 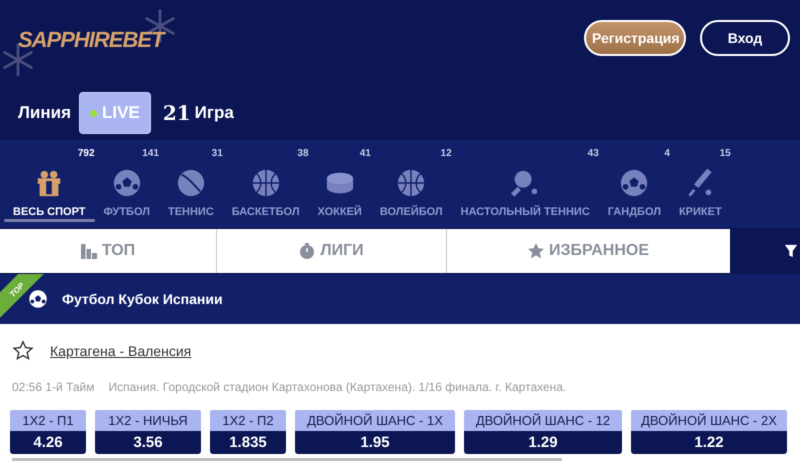 I want to click on odds-button: 1X2 - П2 1.835, so click(x=248, y=432).